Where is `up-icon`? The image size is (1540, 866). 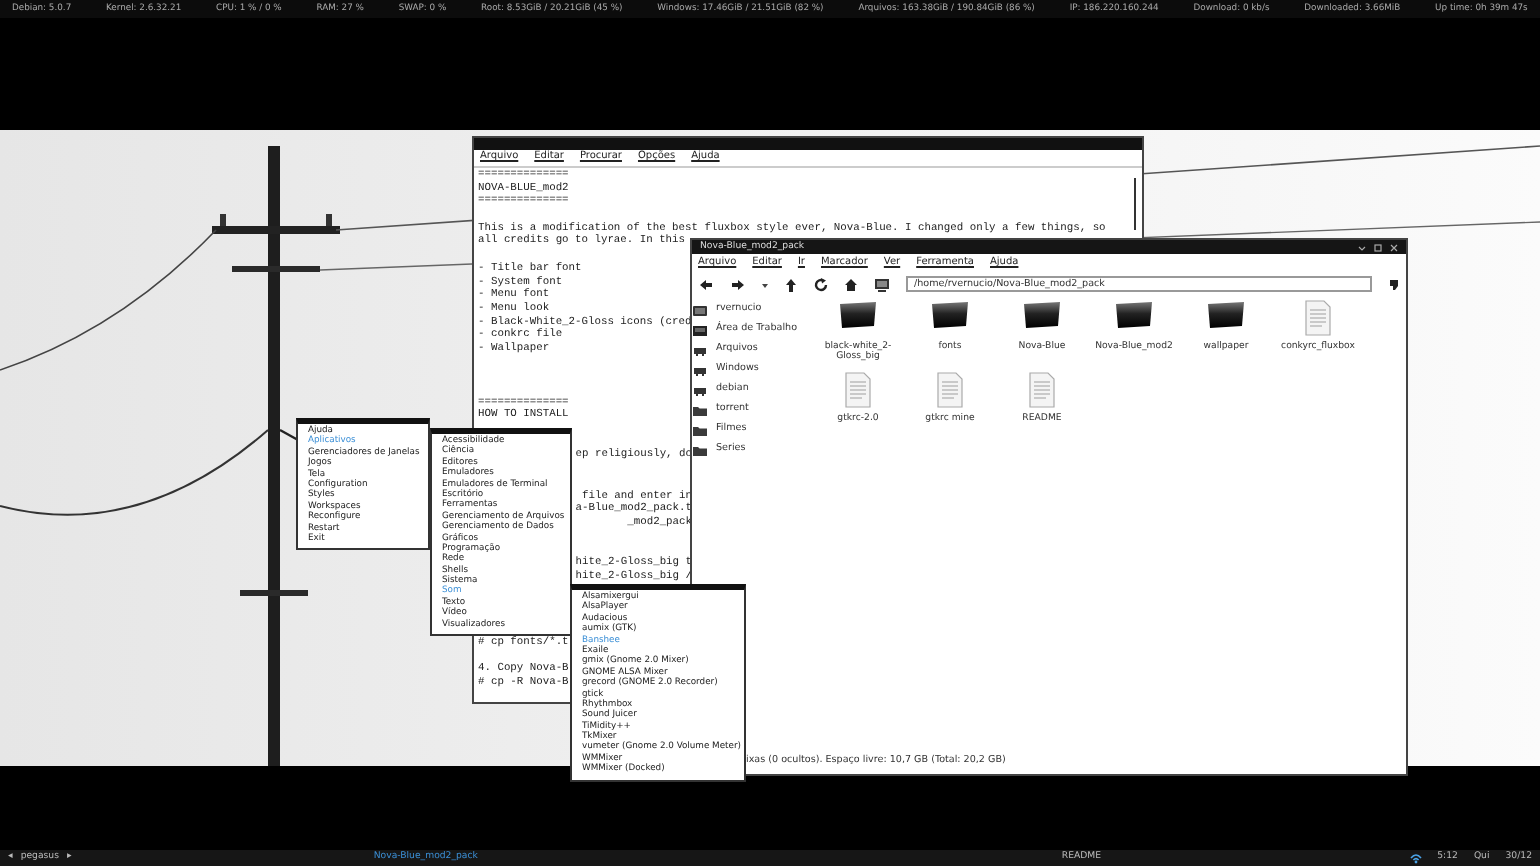 up-icon is located at coordinates (791, 284).